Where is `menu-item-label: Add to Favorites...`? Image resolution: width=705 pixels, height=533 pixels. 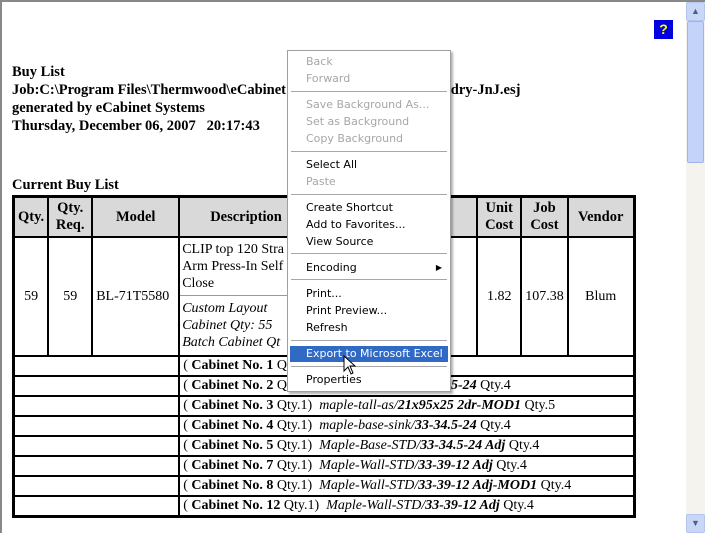
menu-item-label: Add to Favorites... is located at coordinates (356, 224).